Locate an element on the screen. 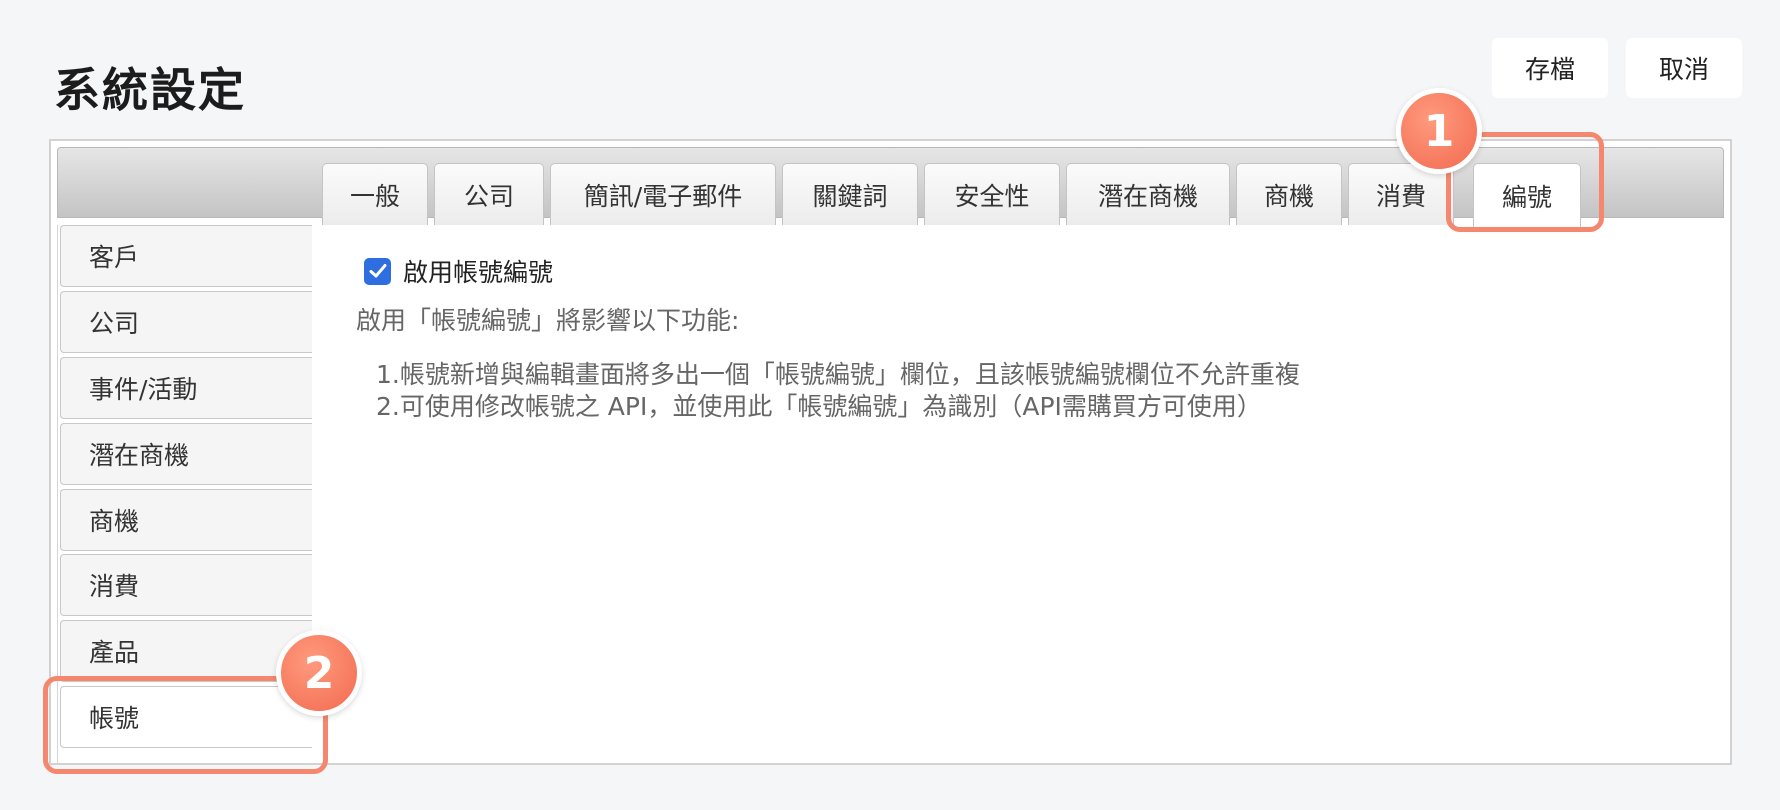 Image resolution: width=1780 pixels, height=810 pixels. save-button: 存檔 is located at coordinates (1550, 68).